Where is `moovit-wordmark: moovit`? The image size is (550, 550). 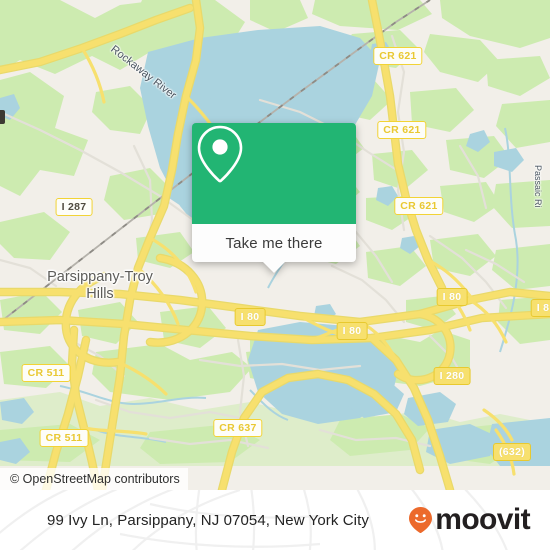
moovit-wordmark: moovit is located at coordinates (482, 519).